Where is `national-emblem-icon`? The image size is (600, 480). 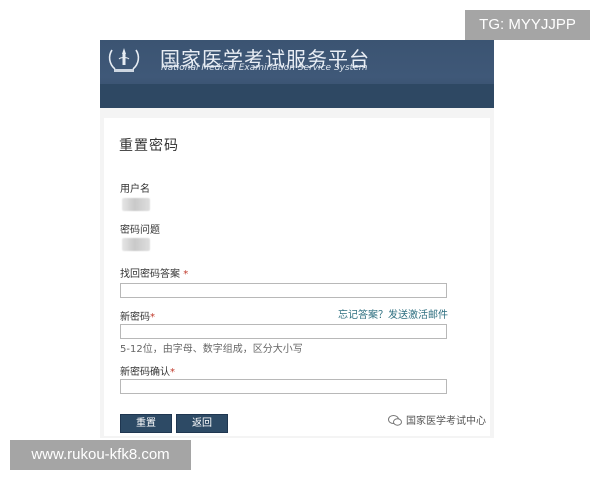 national-emblem-icon is located at coordinates (124, 60).